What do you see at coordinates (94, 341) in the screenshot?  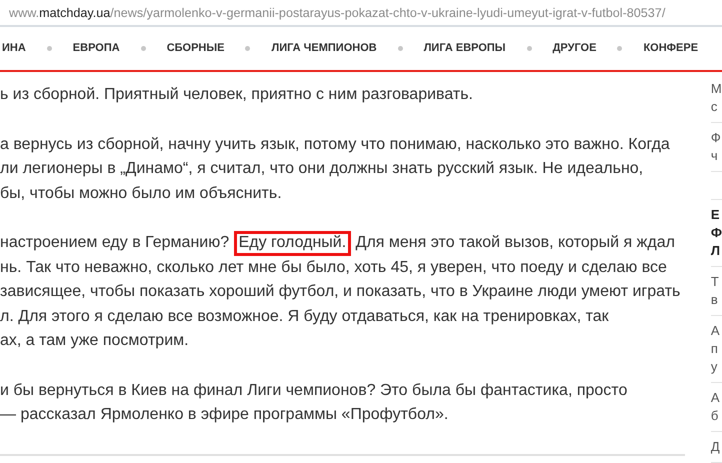 I see `article-text: ах, а там уже посмотрим.` at bounding box center [94, 341].